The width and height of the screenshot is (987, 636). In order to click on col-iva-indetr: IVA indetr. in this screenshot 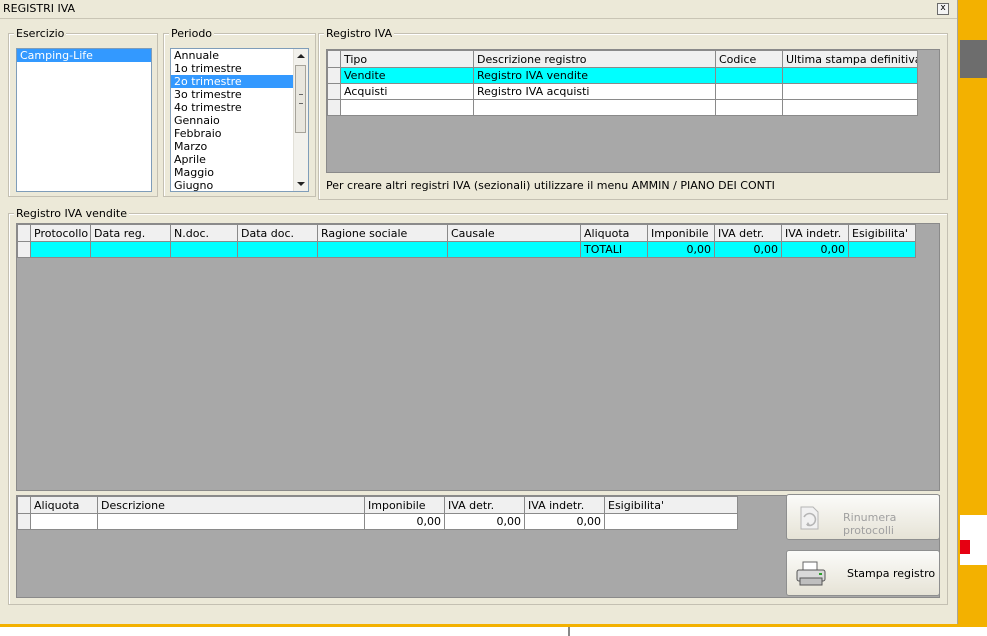, I will do `click(815, 233)`.